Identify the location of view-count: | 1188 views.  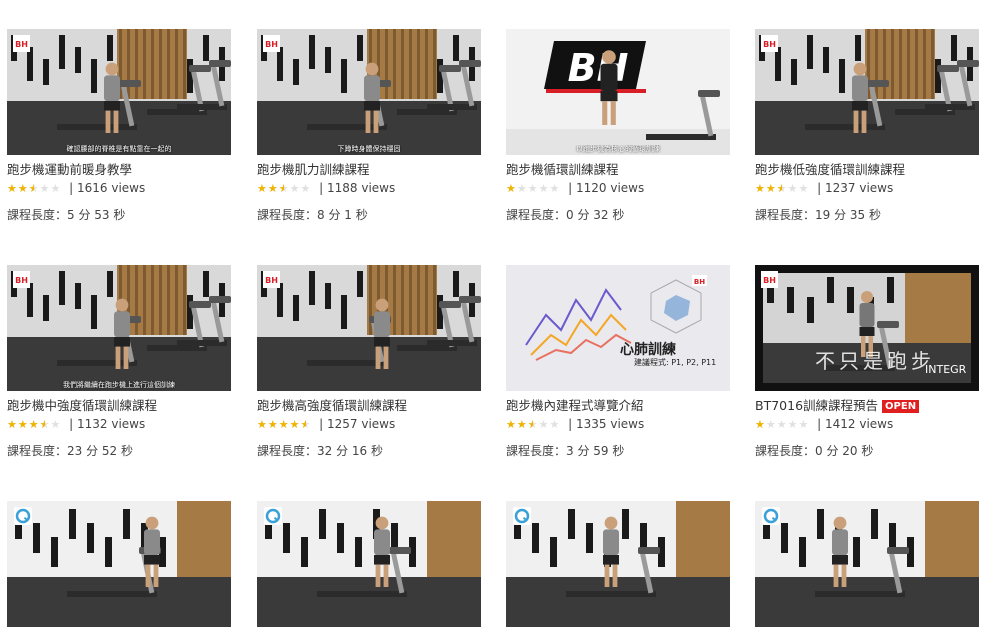
(357, 188).